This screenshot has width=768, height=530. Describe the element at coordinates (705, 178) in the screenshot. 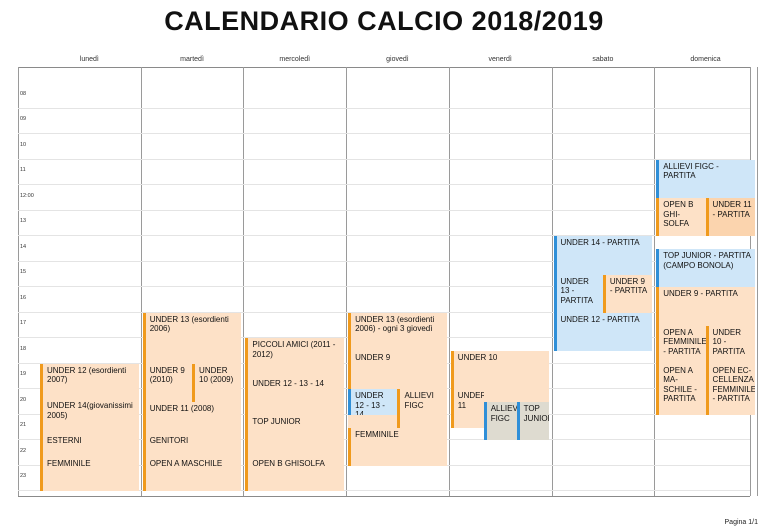

I see `calendar-event: ALLIEVI FIGC - PARTITA` at that location.